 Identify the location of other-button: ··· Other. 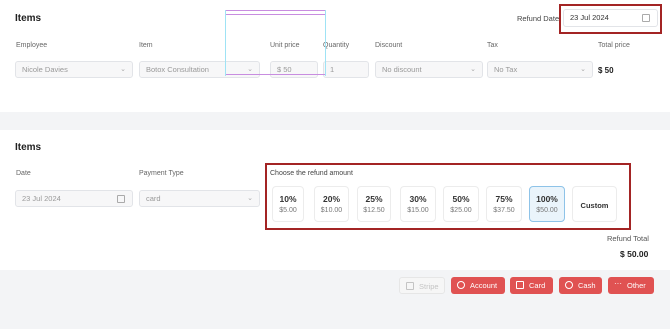
(631, 285).